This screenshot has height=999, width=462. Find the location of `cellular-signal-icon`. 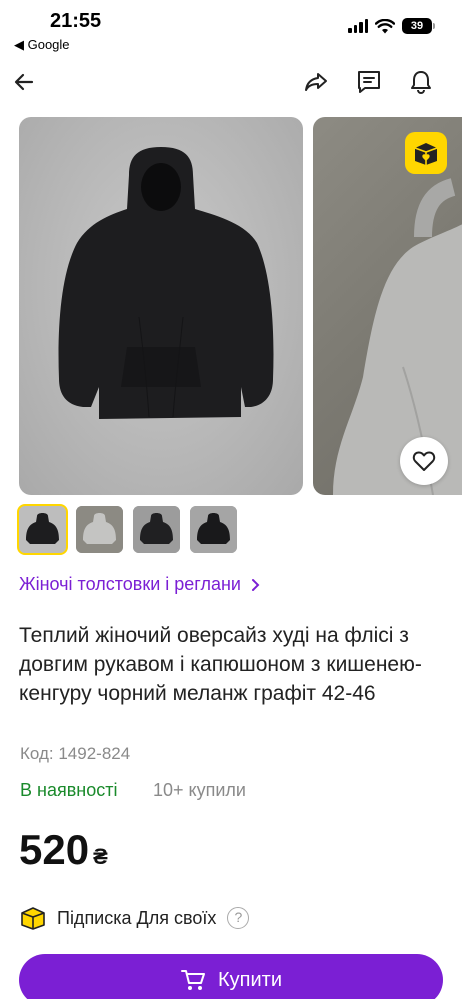

cellular-signal-icon is located at coordinates (358, 26).